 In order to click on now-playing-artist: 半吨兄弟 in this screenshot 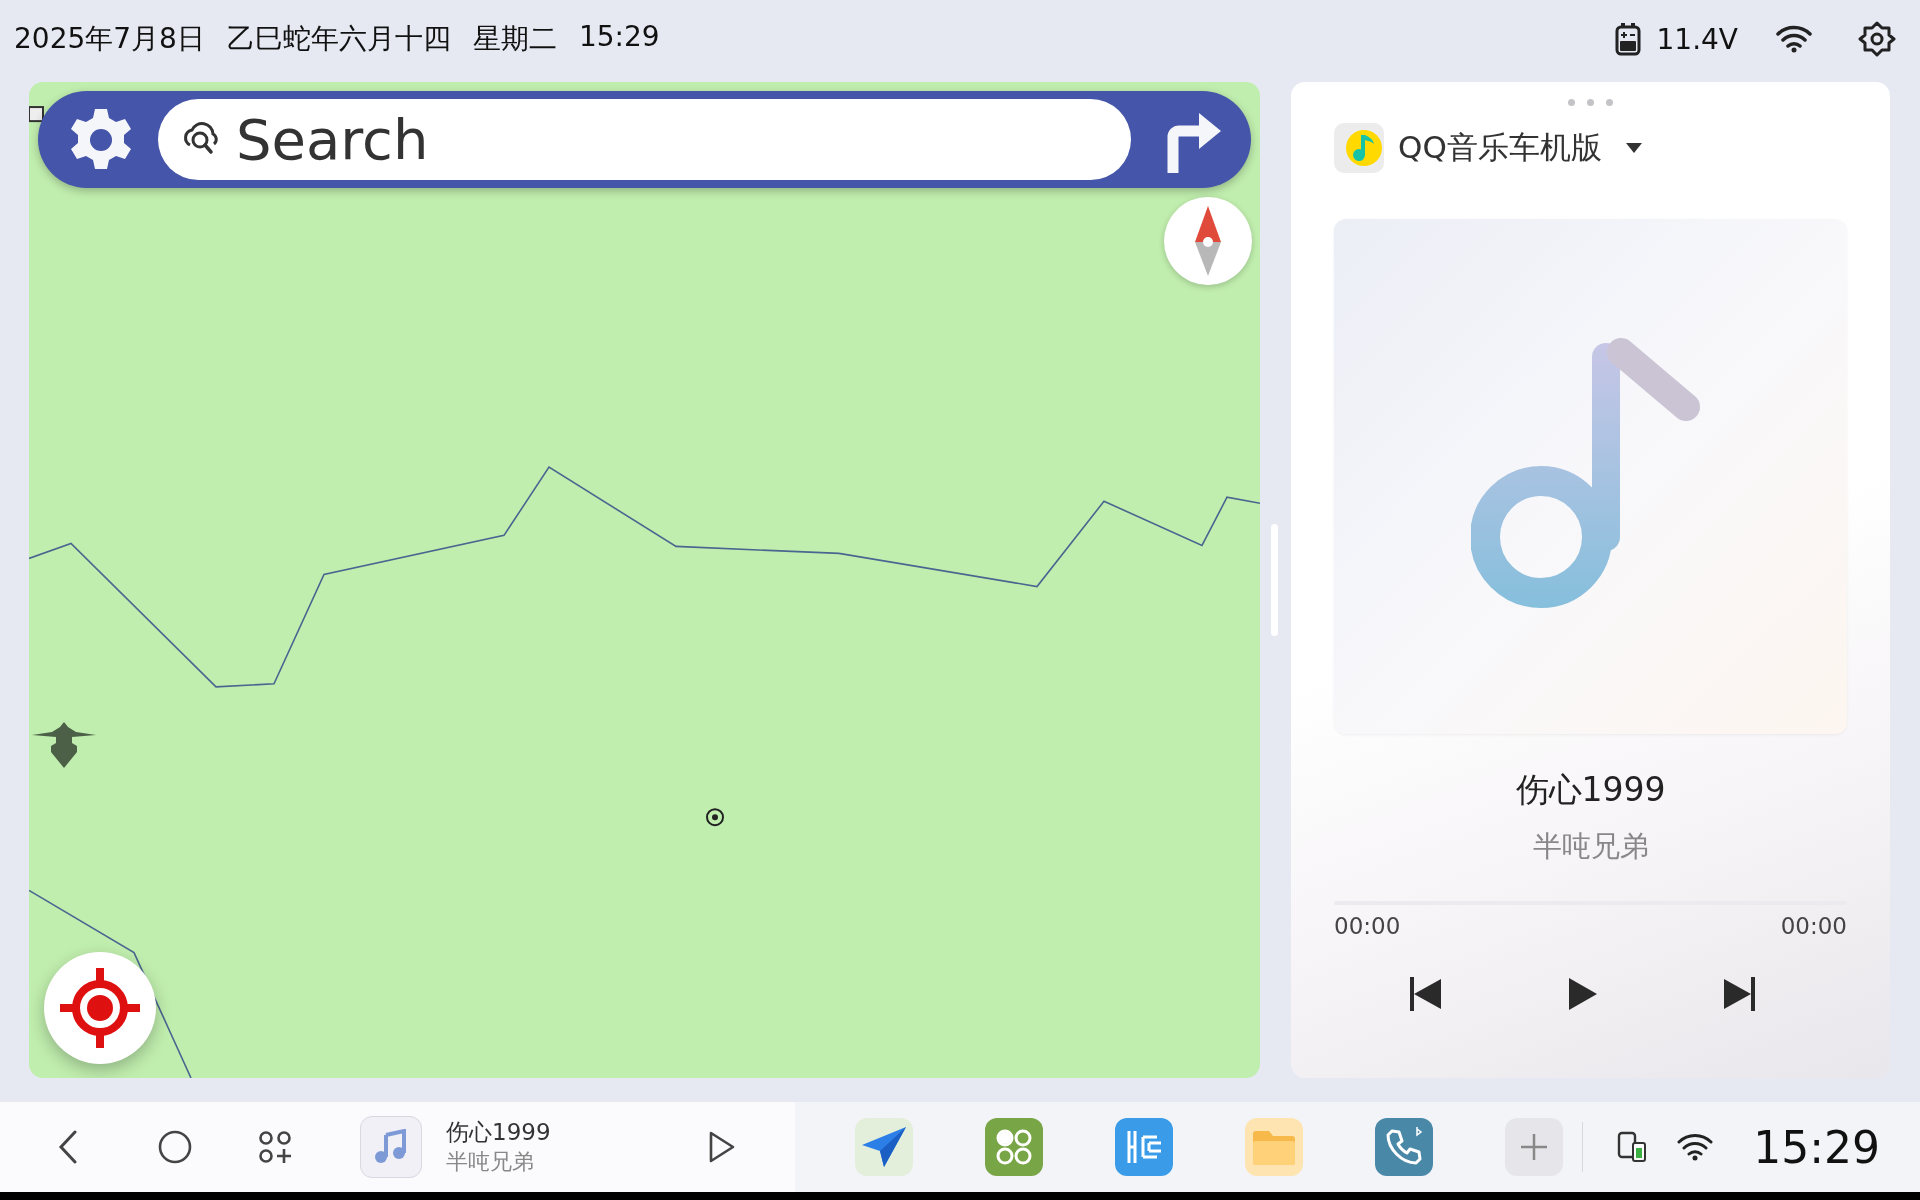, I will do `click(490, 1161)`.